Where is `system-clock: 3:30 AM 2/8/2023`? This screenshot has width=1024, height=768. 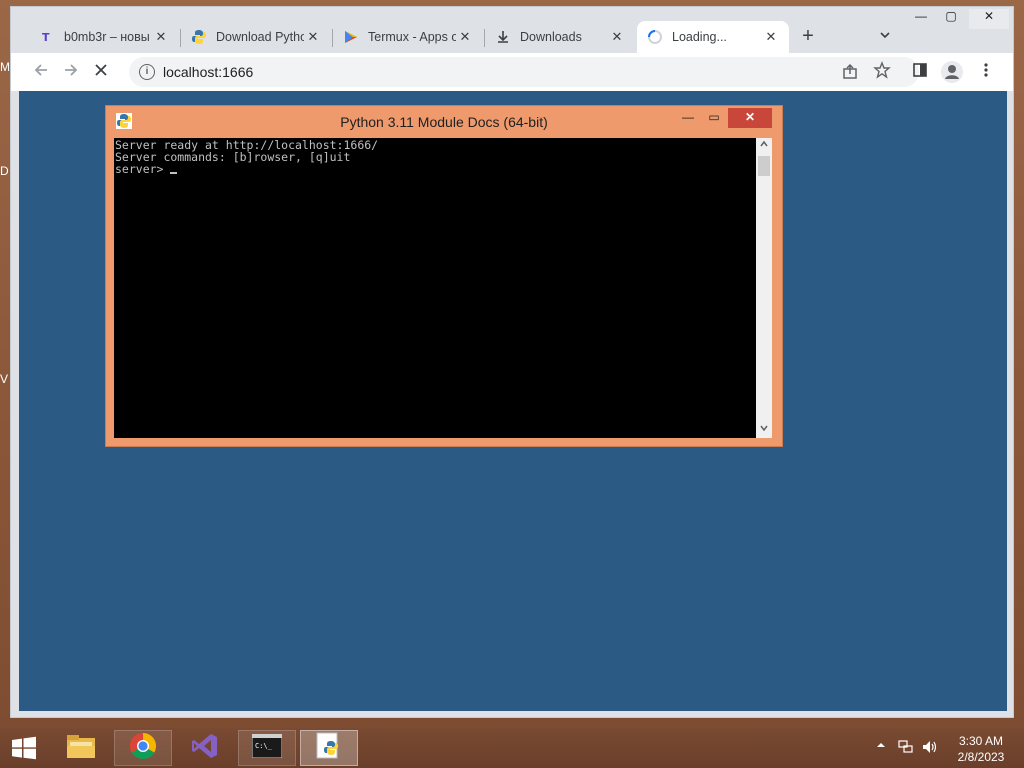 system-clock: 3:30 AM 2/8/2023 is located at coordinates (981, 749).